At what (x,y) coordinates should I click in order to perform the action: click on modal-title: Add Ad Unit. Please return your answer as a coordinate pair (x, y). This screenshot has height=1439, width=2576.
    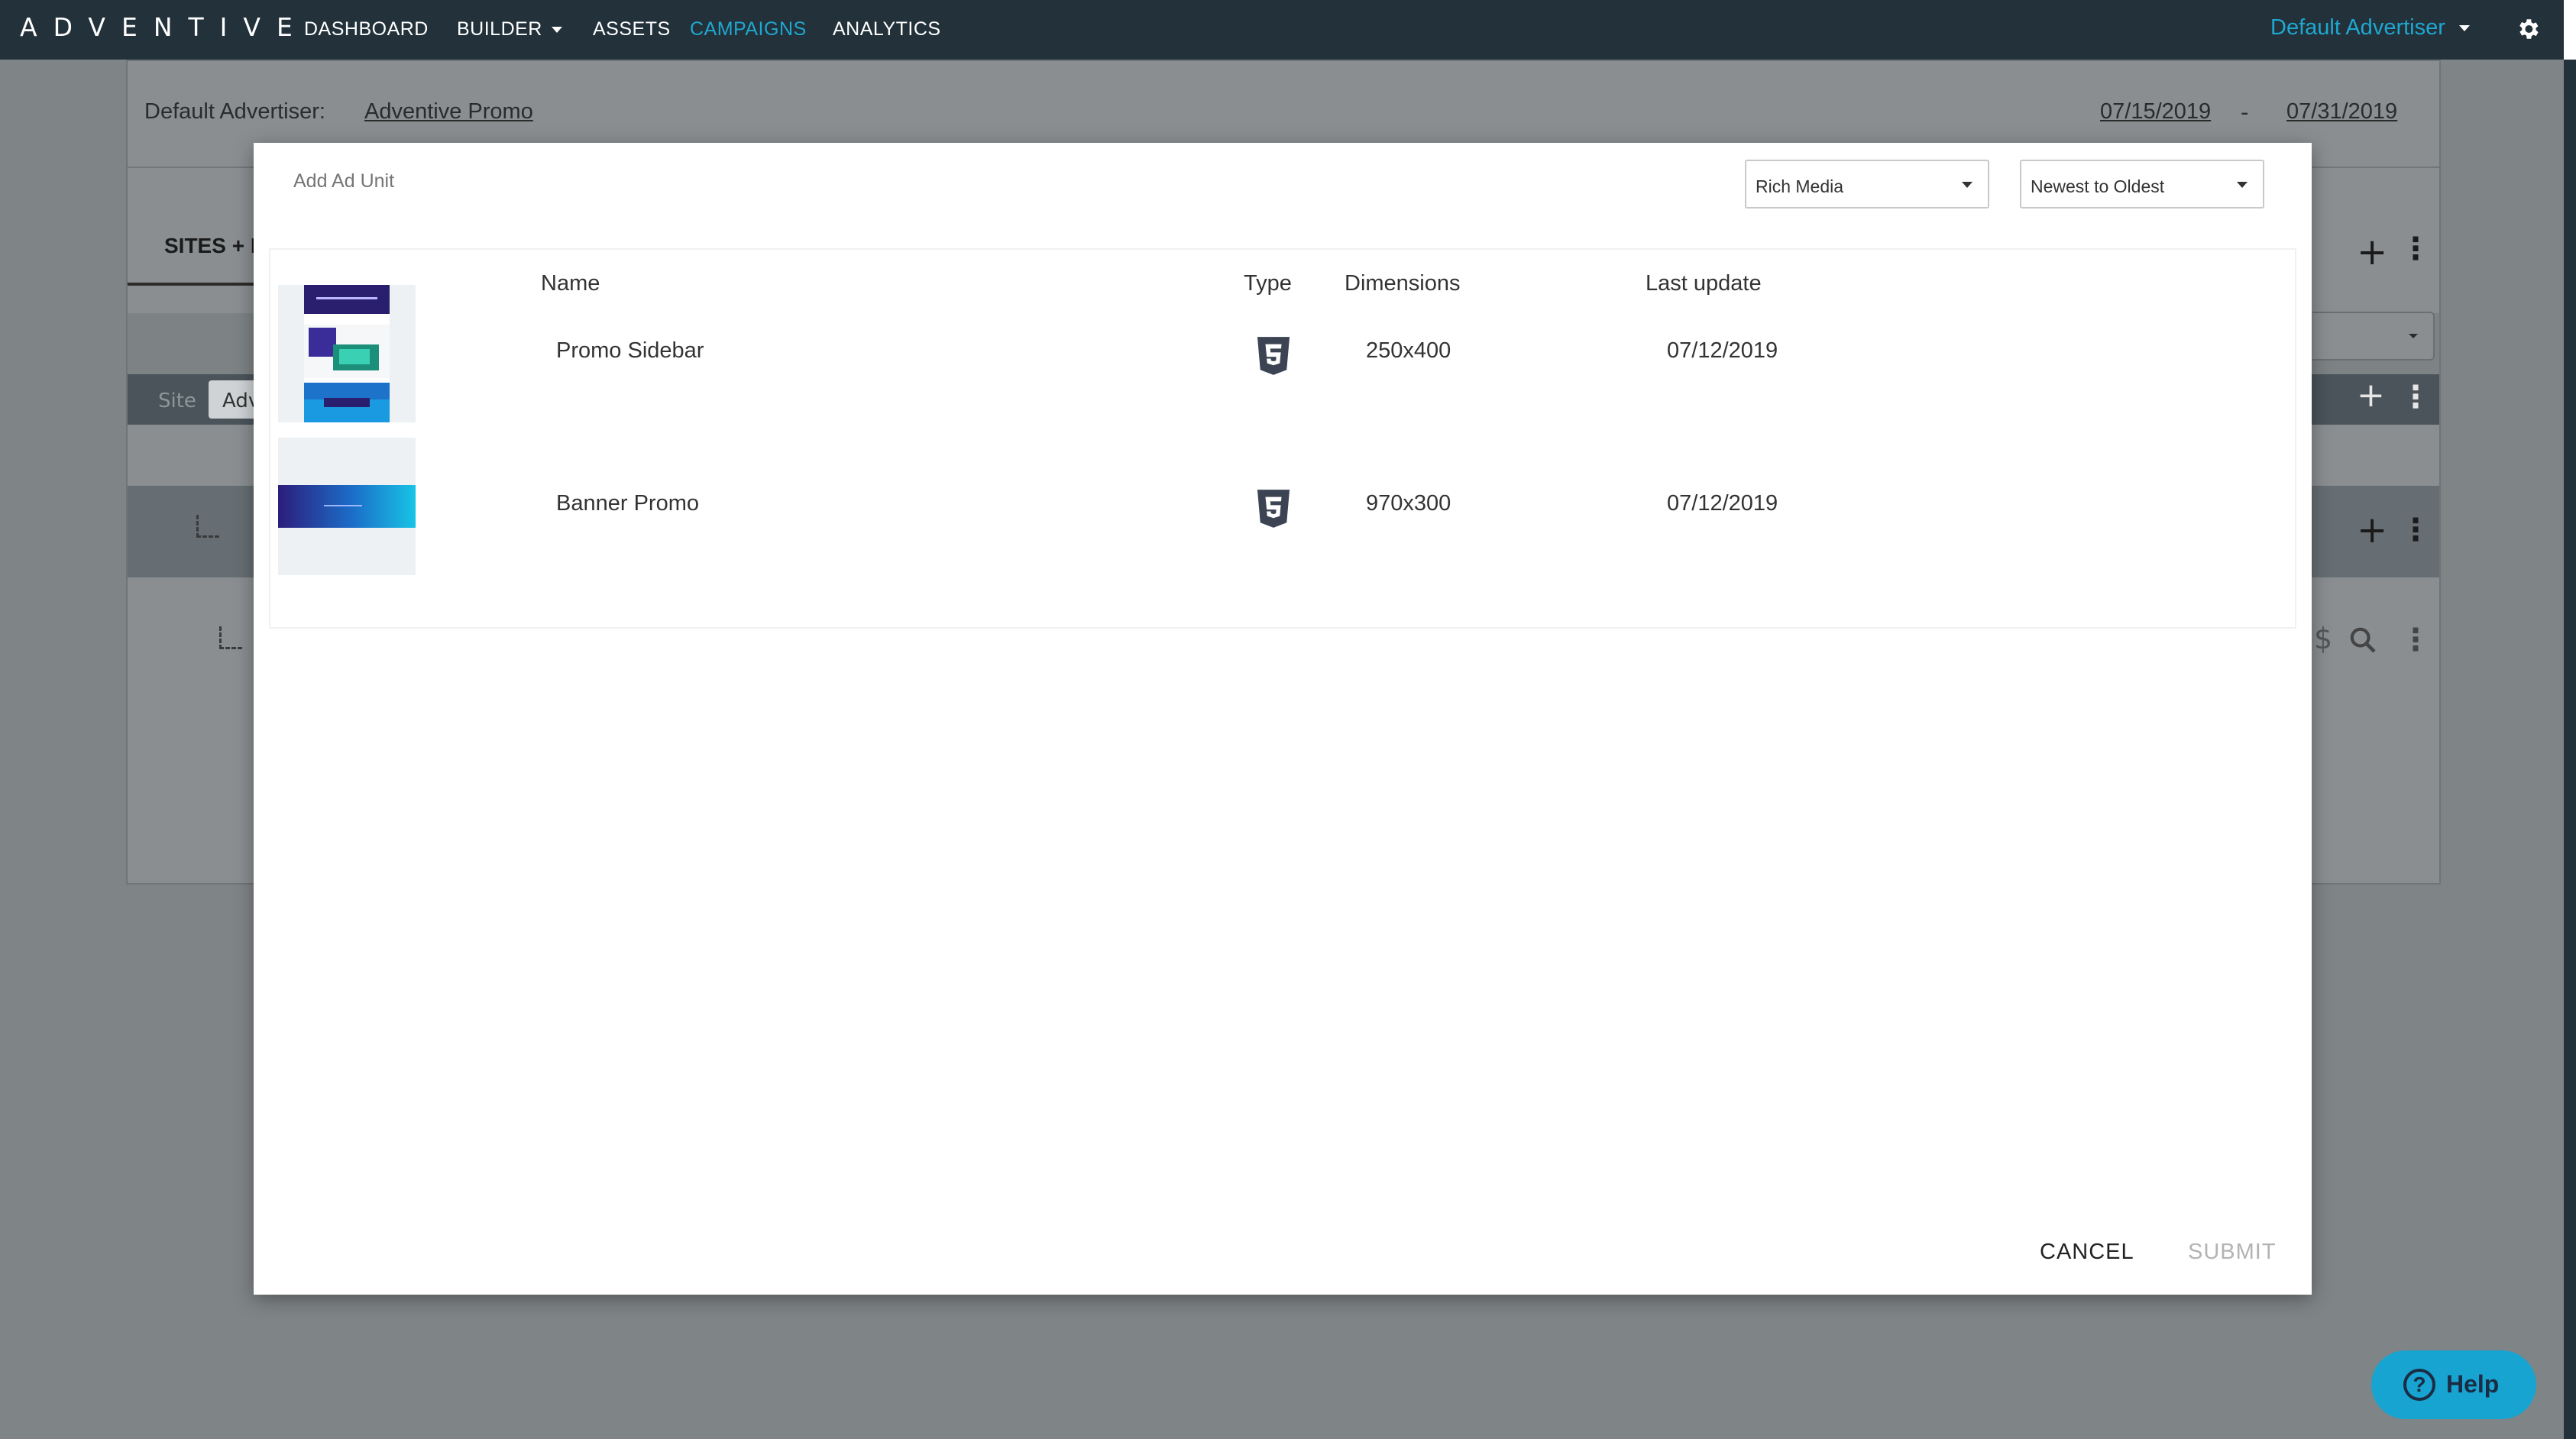
    Looking at the image, I should click on (344, 181).